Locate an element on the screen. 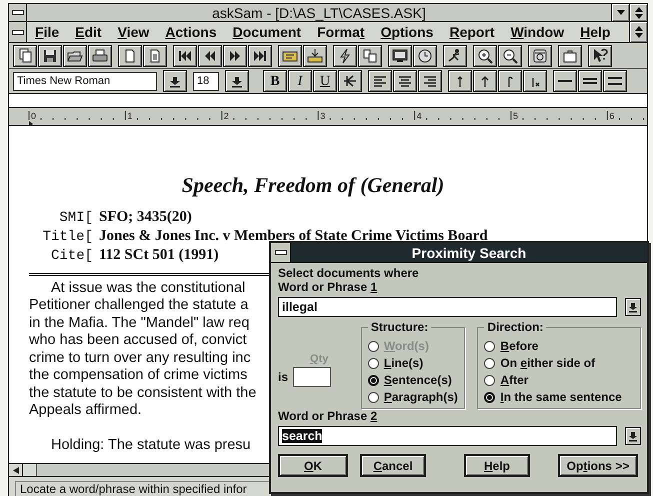 This screenshot has width=653, height=496. ruler-number: 5 is located at coordinates (515, 115).